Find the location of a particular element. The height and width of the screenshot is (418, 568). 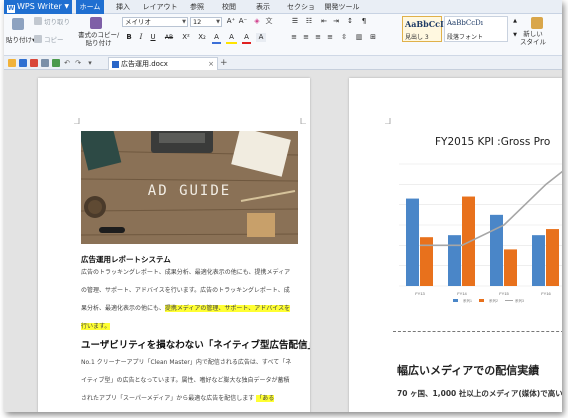

style-heading3: AaBbCcI 見出し 3 is located at coordinates (423, 29).